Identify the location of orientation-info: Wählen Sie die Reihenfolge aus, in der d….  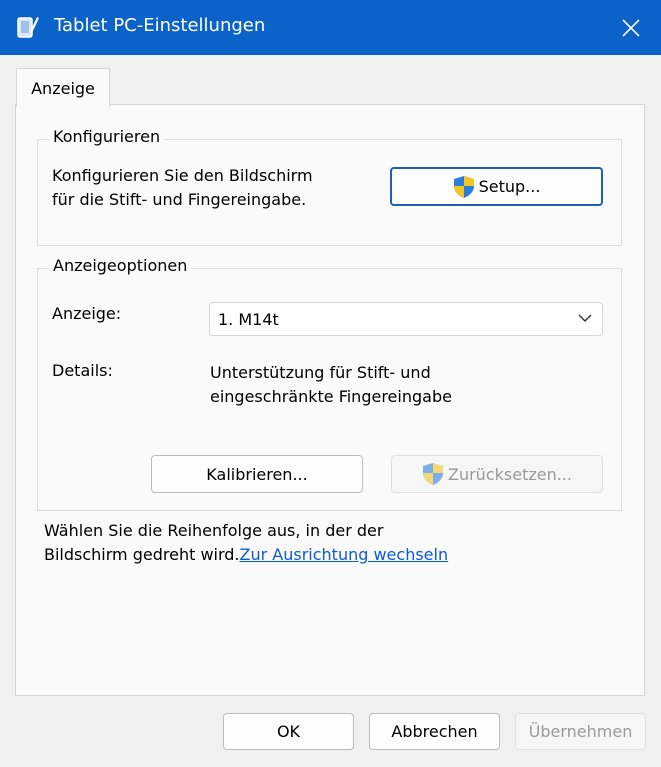
(254, 543).